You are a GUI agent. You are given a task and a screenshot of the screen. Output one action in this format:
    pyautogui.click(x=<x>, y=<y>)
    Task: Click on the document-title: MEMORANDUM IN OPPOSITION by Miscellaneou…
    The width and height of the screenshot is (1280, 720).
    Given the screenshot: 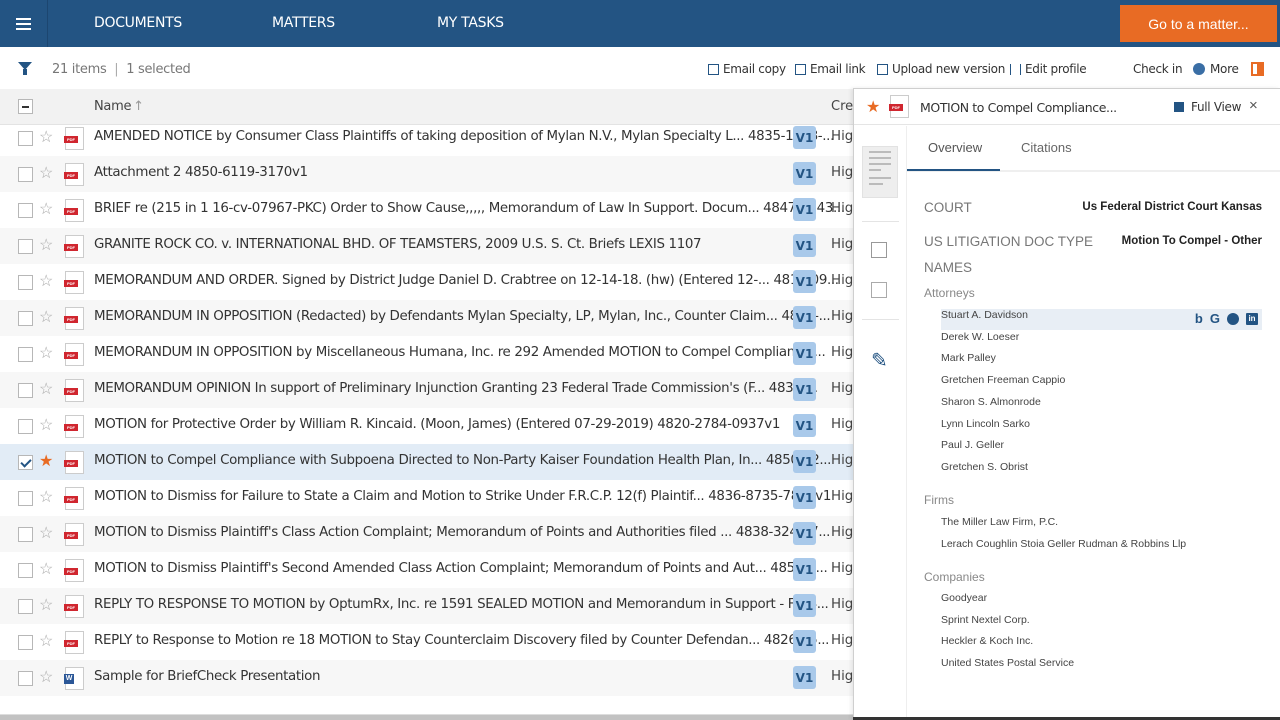 What is the action you would take?
    pyautogui.click(x=460, y=352)
    